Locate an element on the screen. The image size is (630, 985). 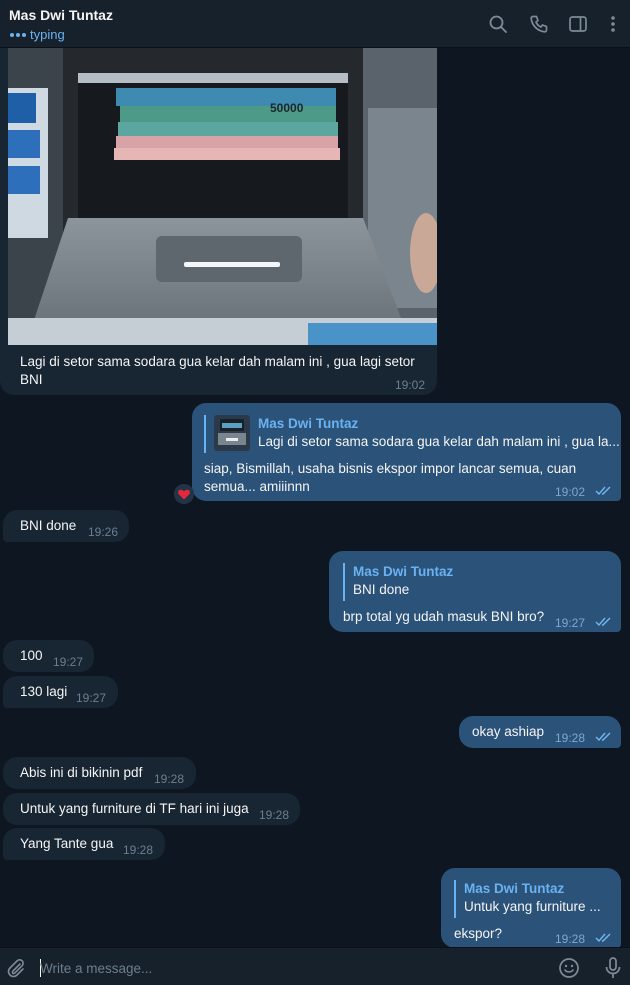
message-text: Yang Tante gua is located at coordinates (67, 843).